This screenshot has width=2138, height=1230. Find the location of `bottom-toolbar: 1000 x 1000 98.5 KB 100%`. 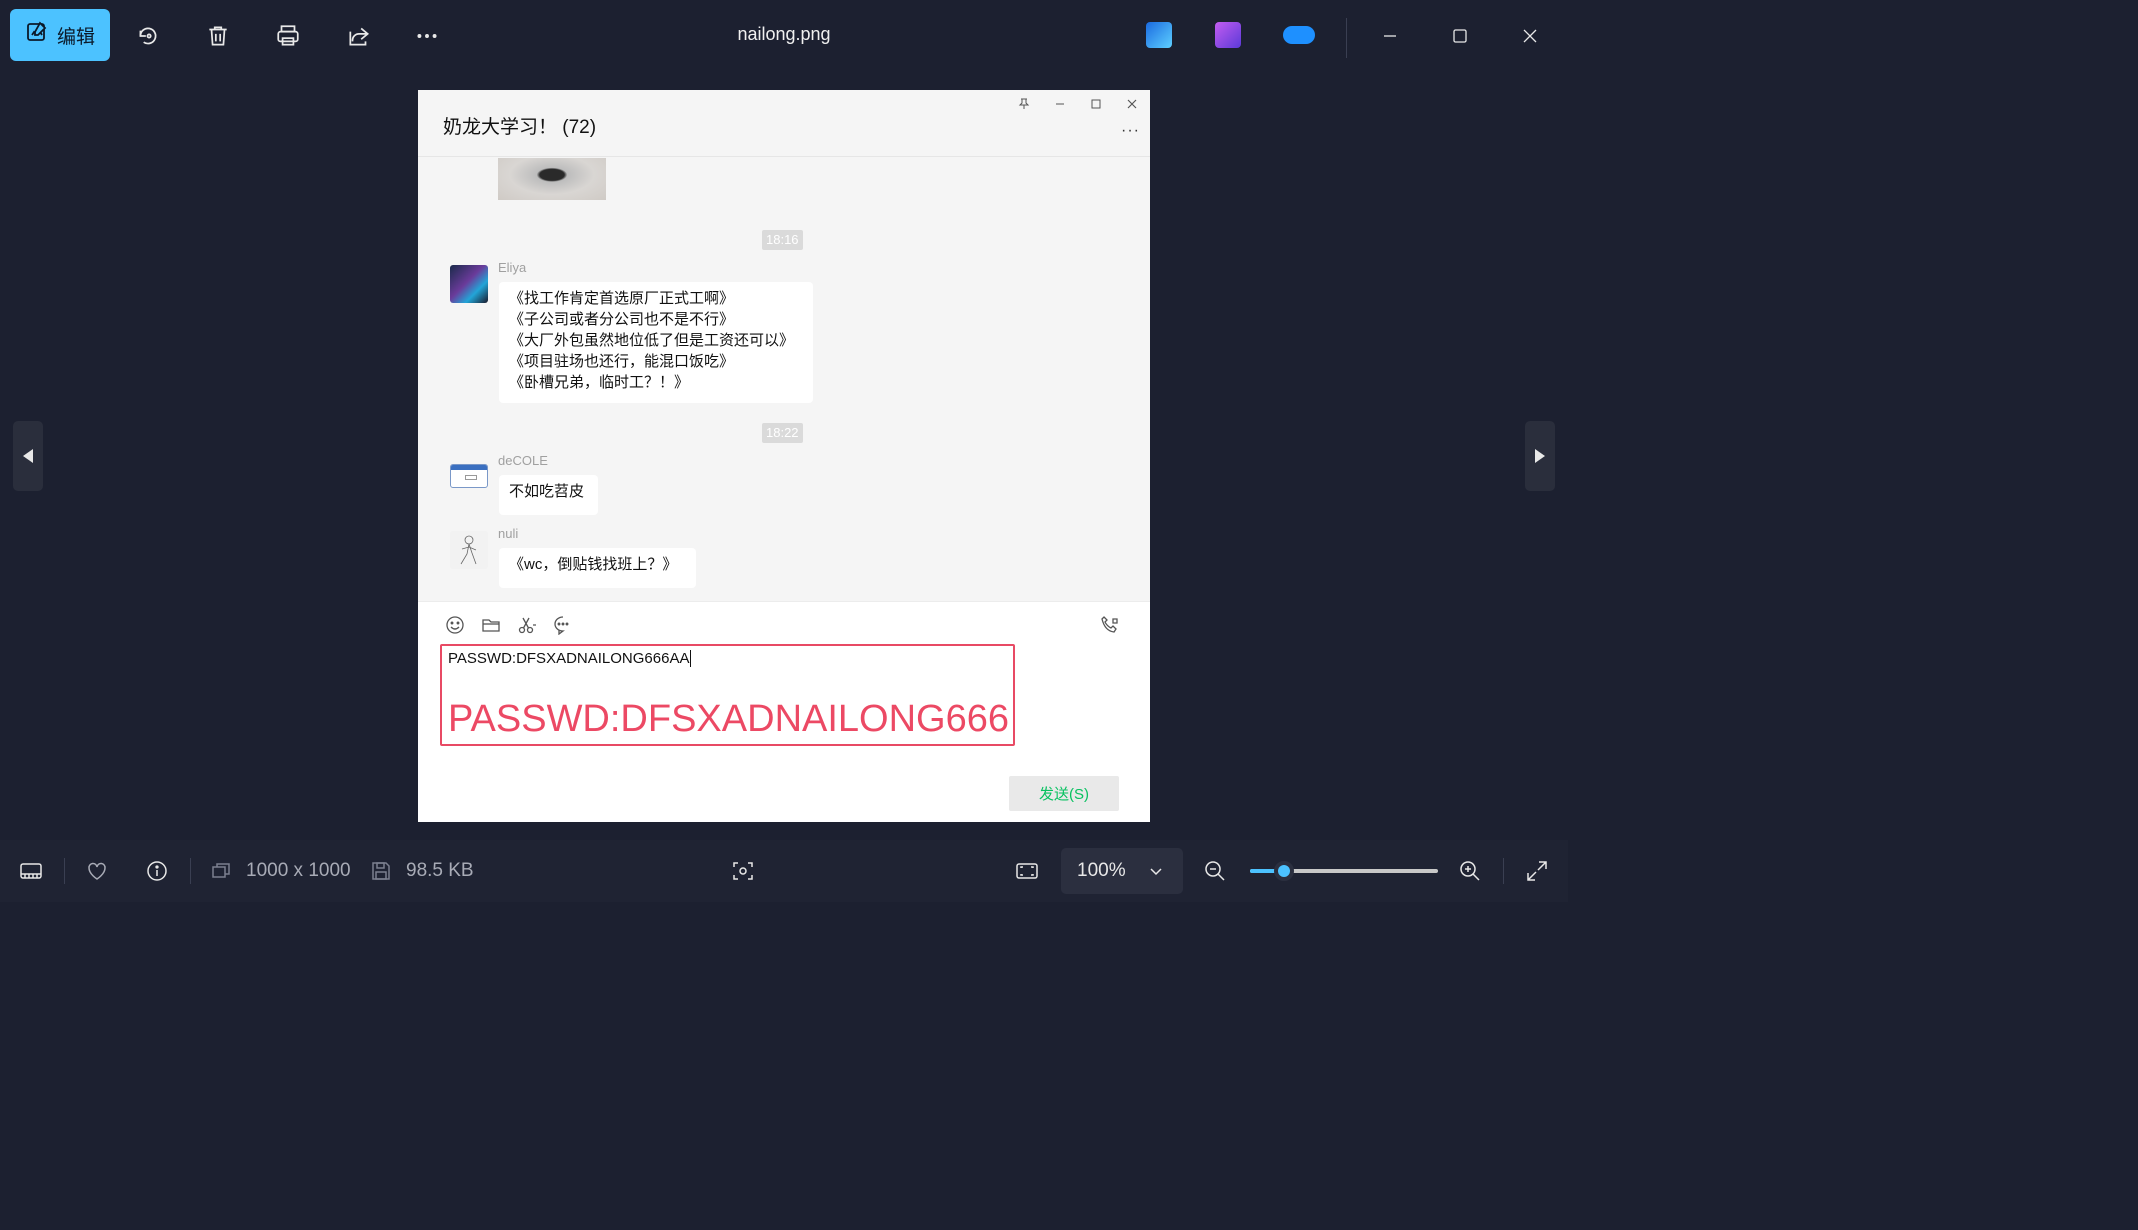

bottom-toolbar: 1000 x 1000 98.5 KB 100% is located at coordinates (784, 871).